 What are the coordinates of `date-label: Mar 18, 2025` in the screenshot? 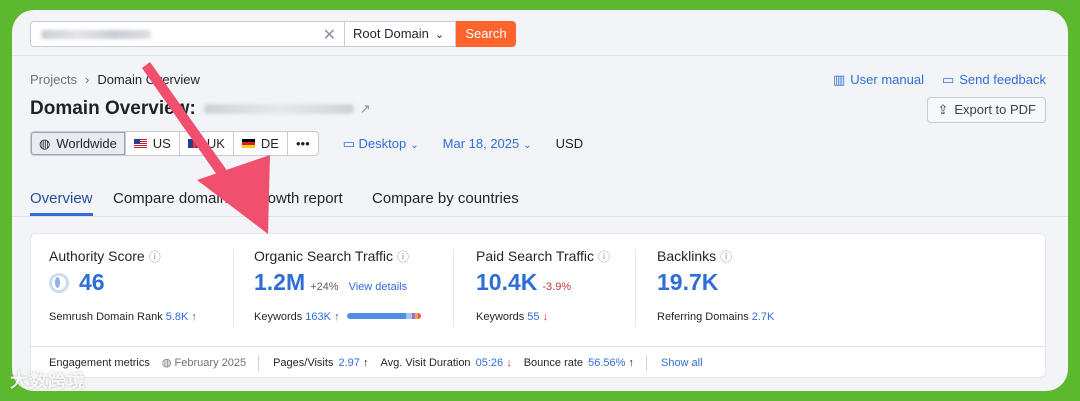 It's located at (481, 143).